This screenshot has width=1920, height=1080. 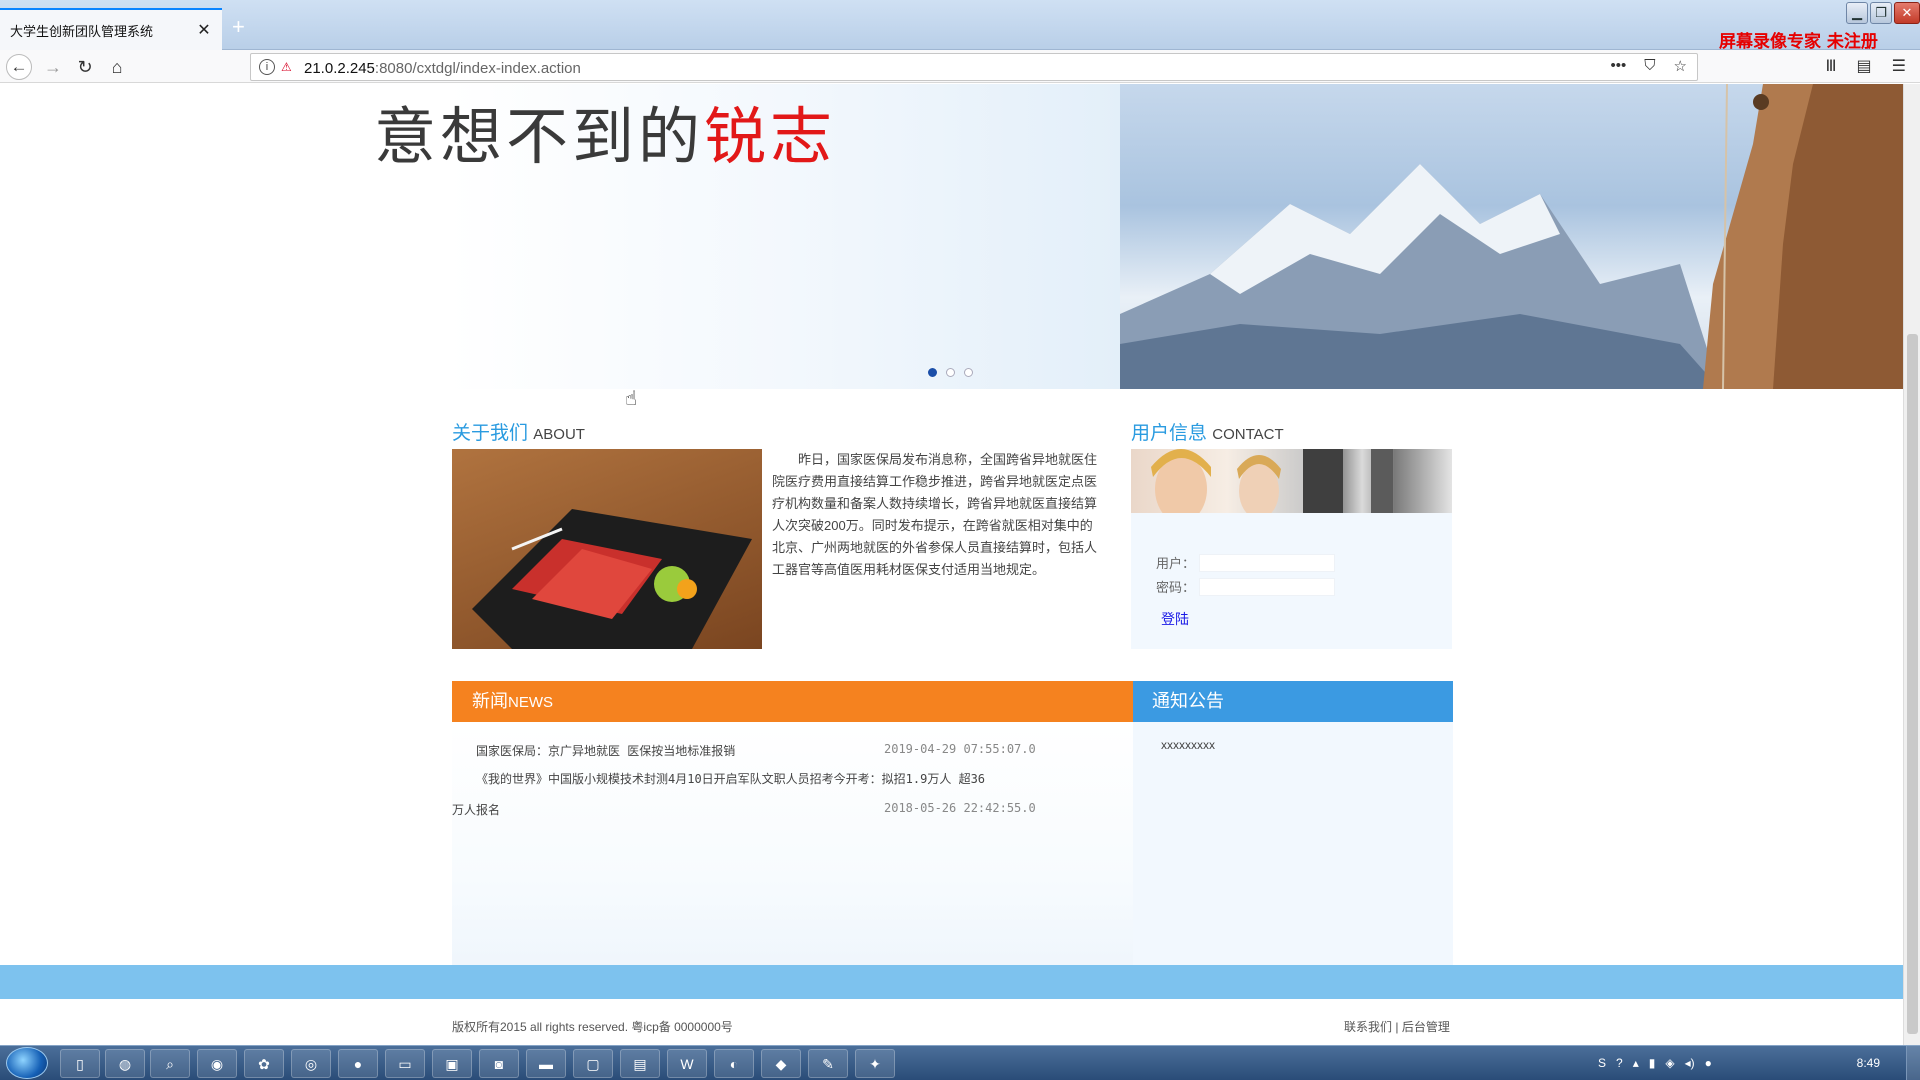 I want to click on battery-icon: ▮, so click(x=1652, y=1063).